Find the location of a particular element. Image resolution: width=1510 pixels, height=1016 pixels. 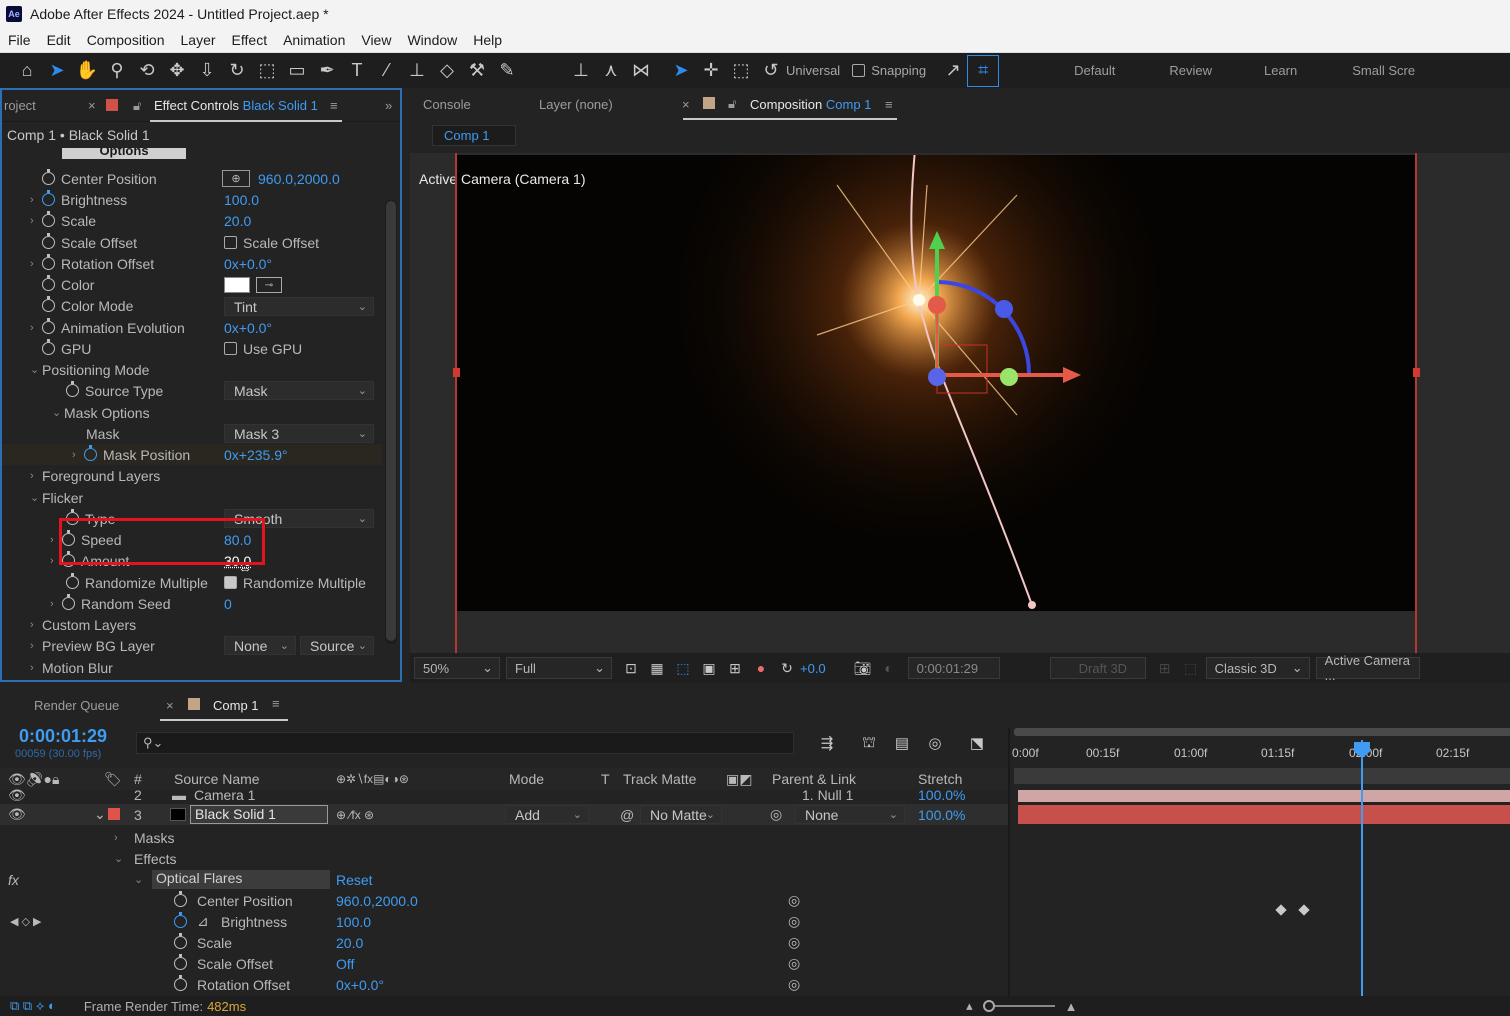

center-position-value: 960.0,2000.0 is located at coordinates (299, 178).